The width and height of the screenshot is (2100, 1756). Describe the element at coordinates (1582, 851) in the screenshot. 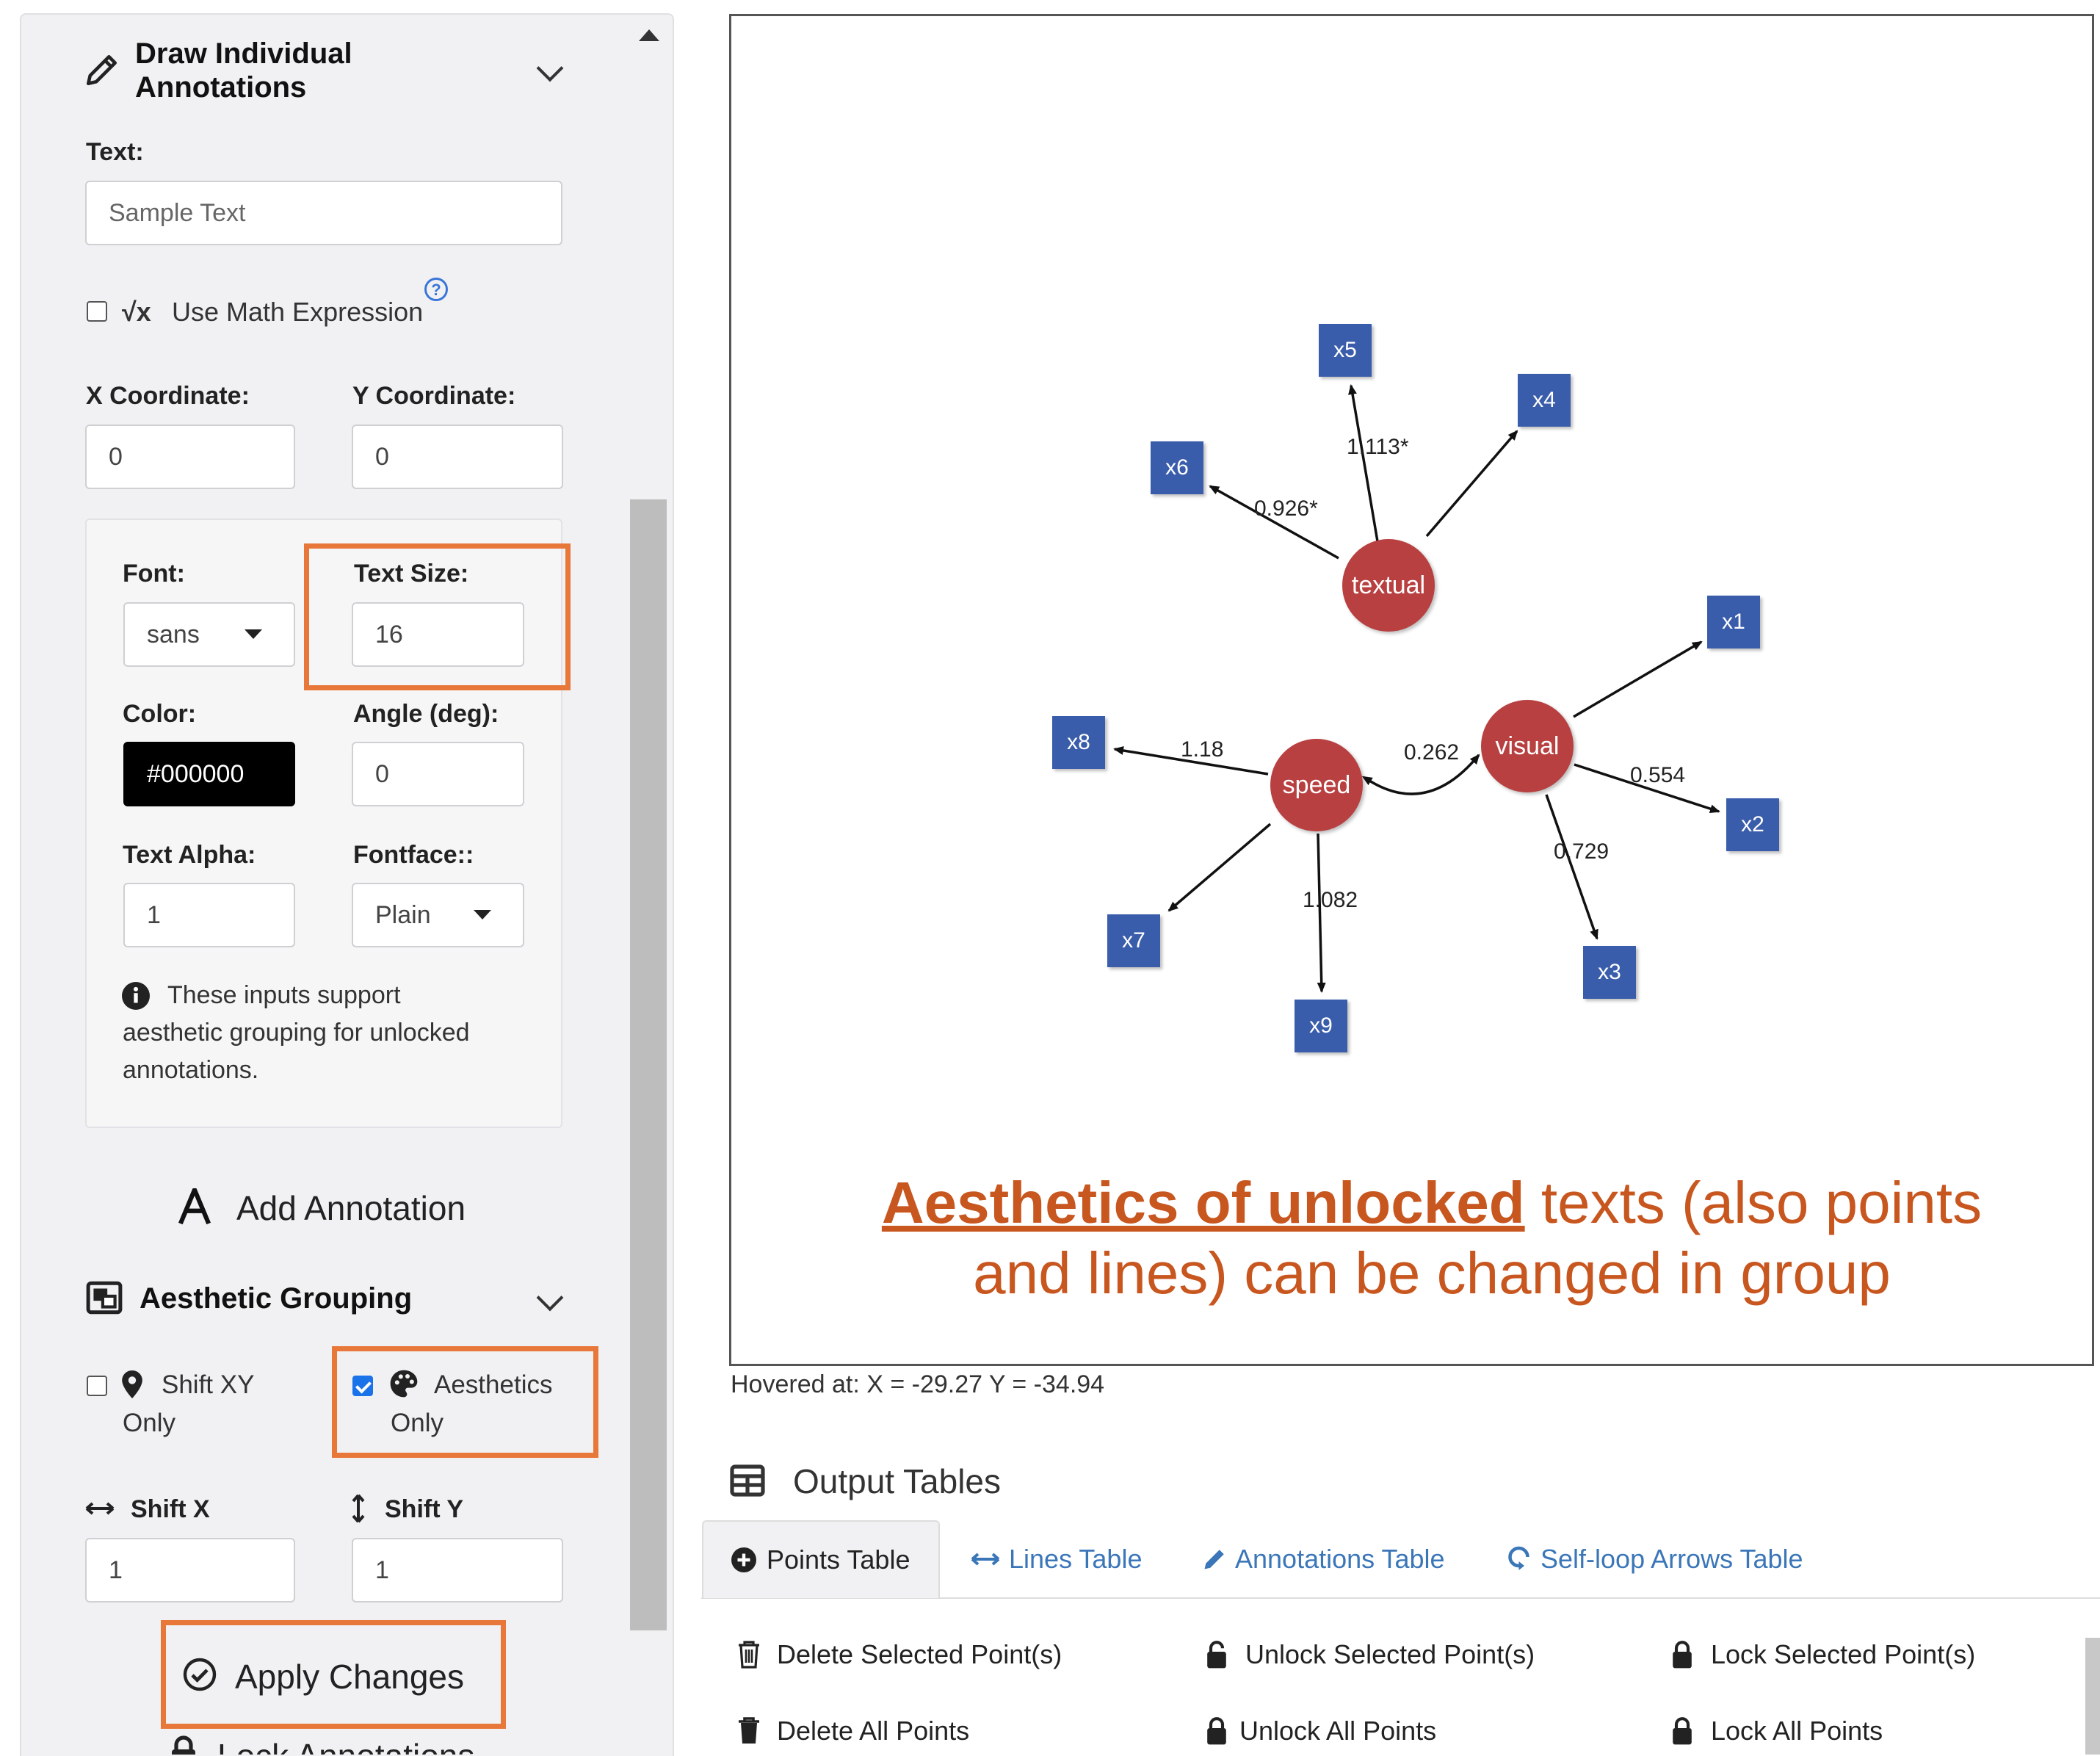

I see `edge-label-x3: 0.729` at that location.